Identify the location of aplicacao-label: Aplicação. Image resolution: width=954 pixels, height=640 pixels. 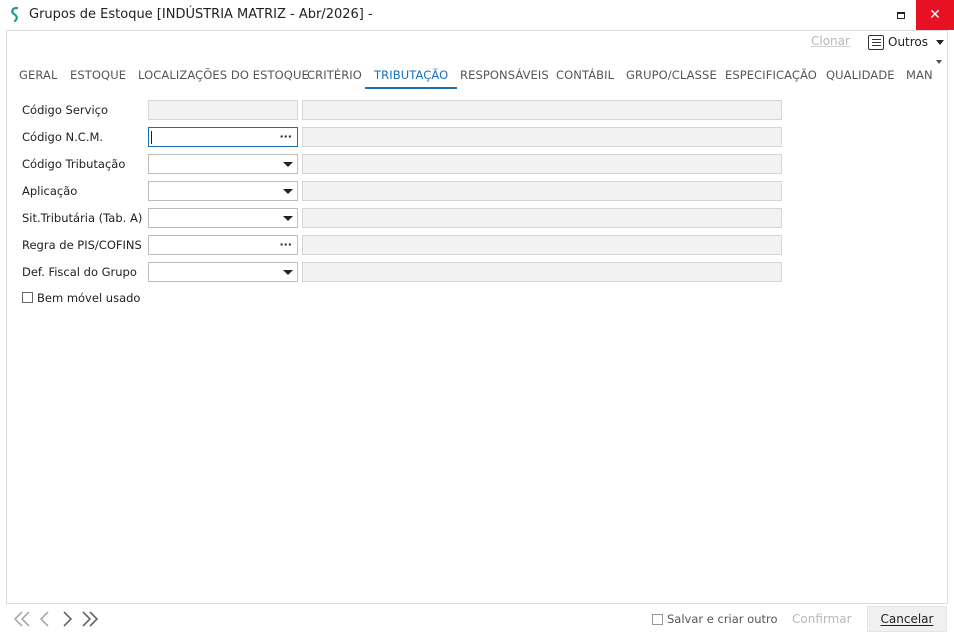
(50, 191).